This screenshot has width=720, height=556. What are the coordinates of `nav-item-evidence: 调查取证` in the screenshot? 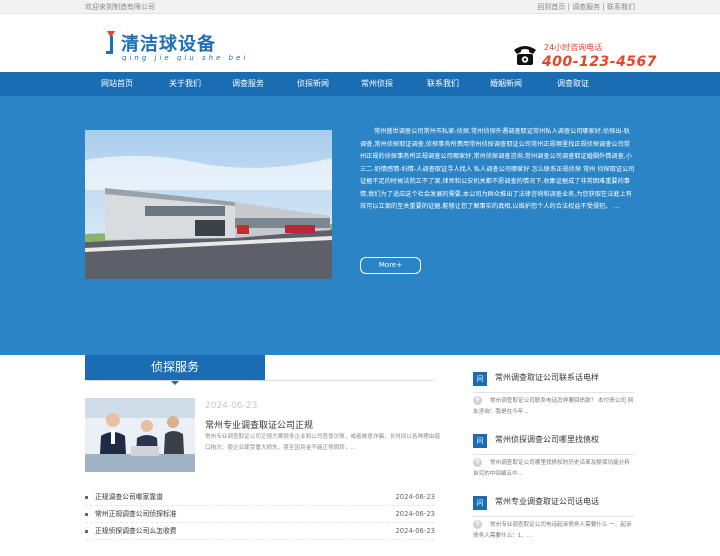 It's located at (573, 84).